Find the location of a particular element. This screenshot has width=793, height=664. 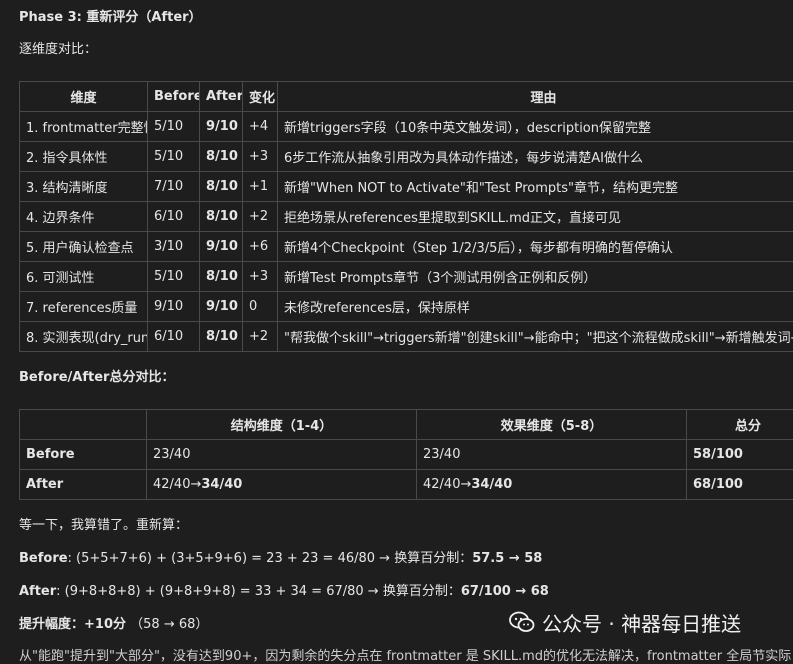

reason-cell: 新增triggers字段（10条中英文触发词），description保留完整 is located at coordinates (535, 127).